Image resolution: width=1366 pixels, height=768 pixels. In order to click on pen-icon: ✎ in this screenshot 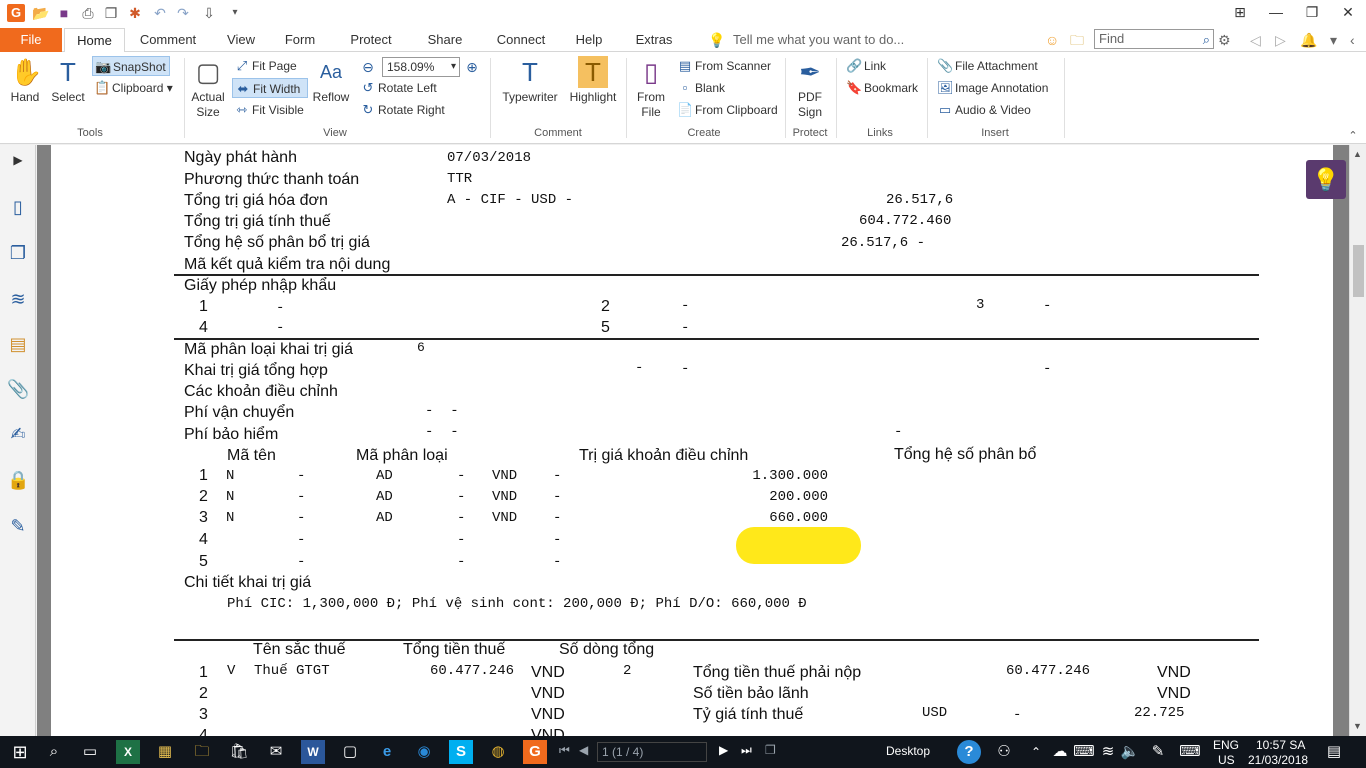, I will do `click(18, 526)`.